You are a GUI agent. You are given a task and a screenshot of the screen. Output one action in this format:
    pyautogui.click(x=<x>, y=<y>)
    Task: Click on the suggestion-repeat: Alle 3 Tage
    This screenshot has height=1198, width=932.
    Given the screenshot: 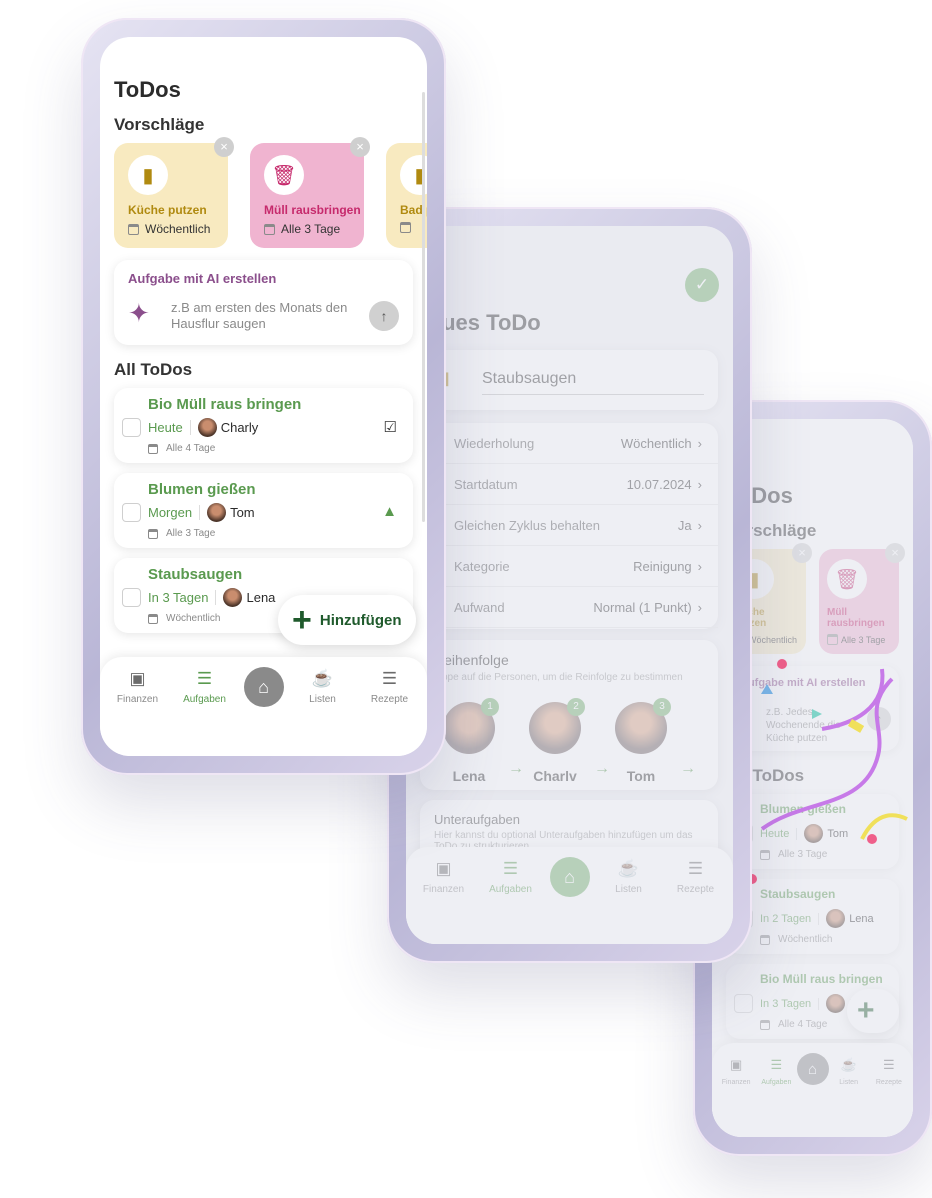 What is the action you would take?
    pyautogui.click(x=307, y=229)
    